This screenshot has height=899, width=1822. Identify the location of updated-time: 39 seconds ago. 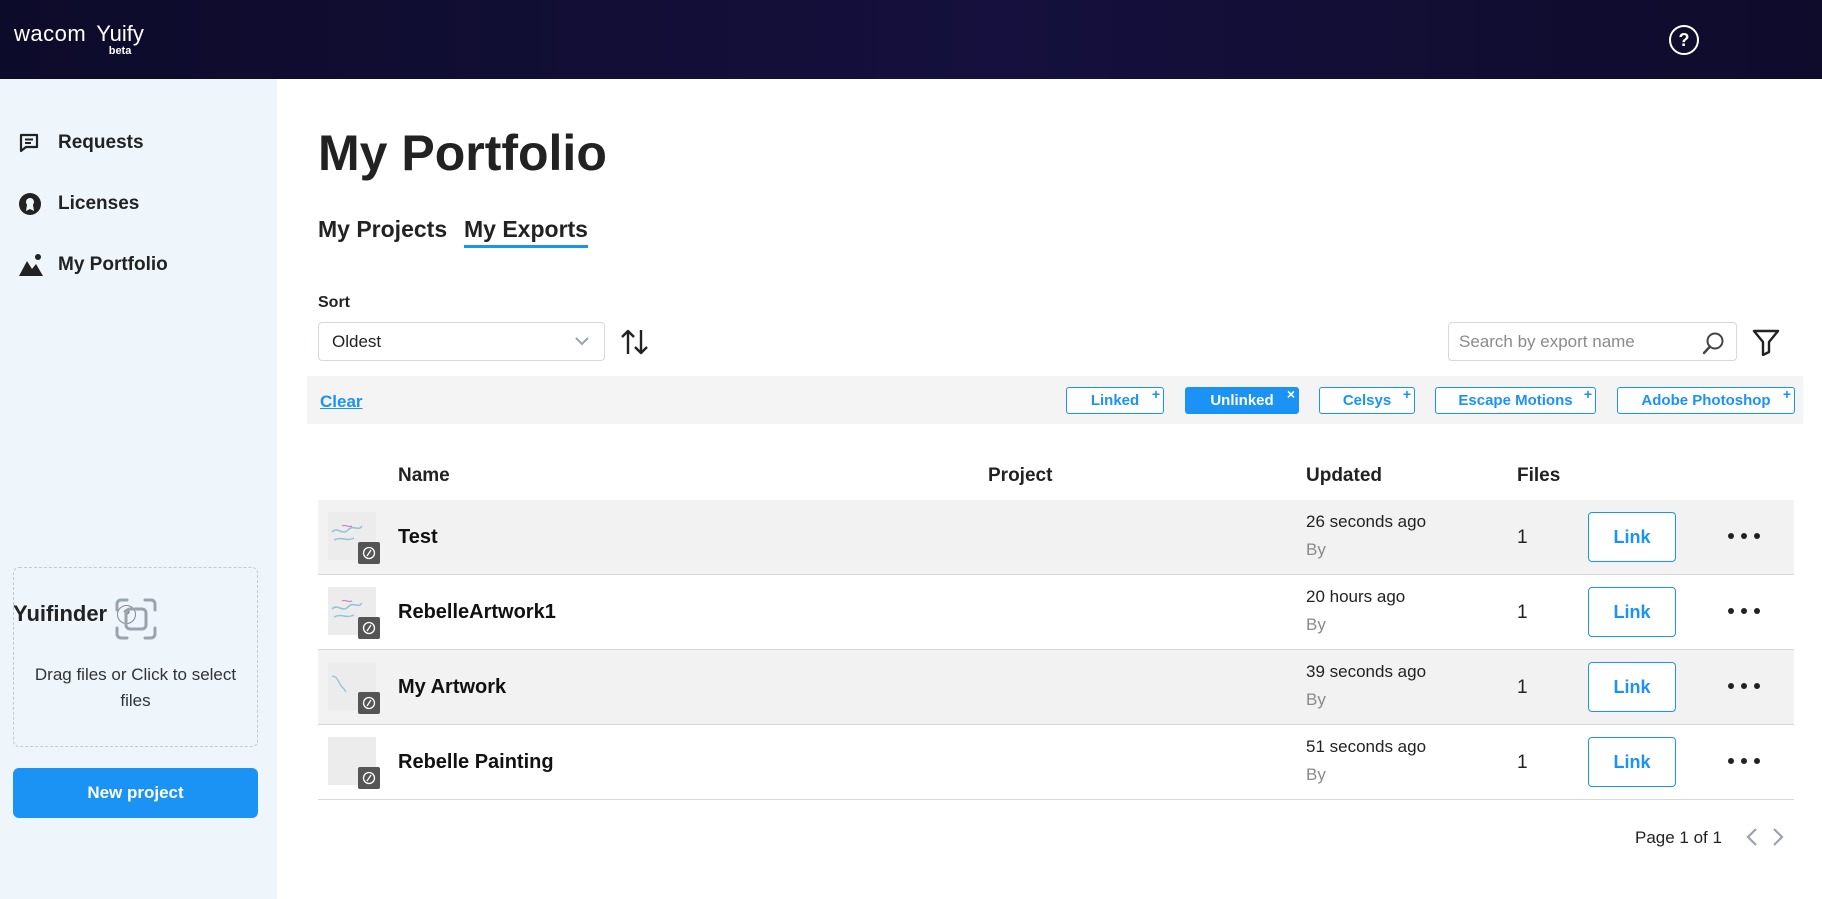
(1366, 671).